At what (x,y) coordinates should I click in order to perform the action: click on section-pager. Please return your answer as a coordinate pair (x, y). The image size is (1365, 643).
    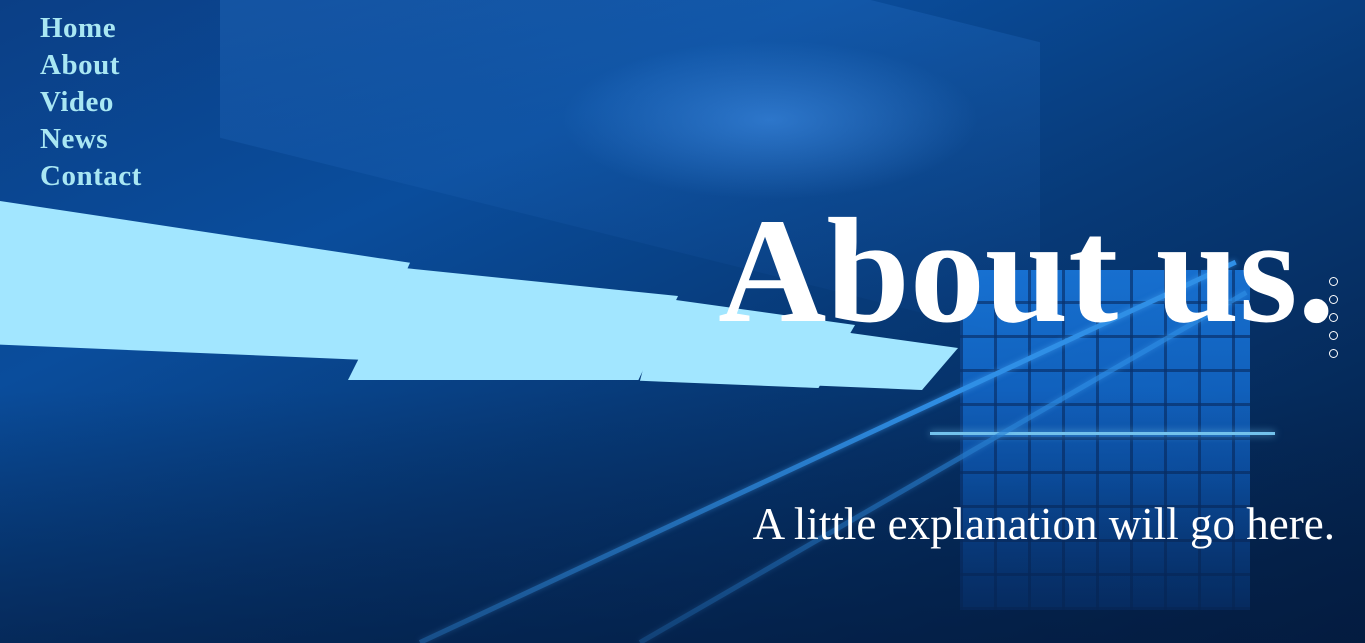
    Looking at the image, I should click on (1334, 322).